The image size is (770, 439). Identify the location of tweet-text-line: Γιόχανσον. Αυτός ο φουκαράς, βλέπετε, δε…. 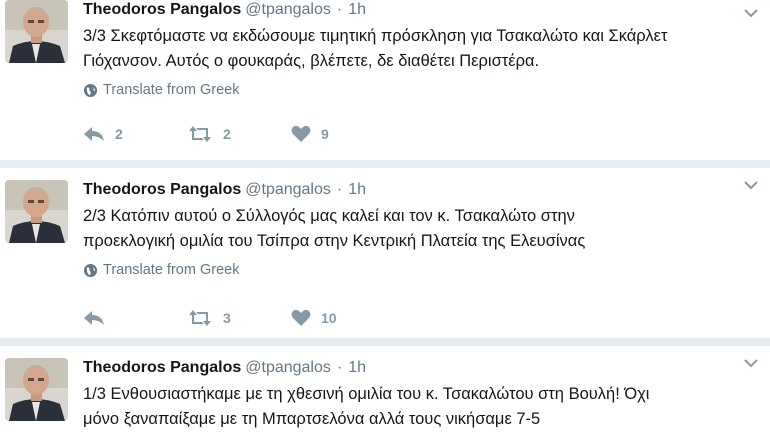
(311, 61).